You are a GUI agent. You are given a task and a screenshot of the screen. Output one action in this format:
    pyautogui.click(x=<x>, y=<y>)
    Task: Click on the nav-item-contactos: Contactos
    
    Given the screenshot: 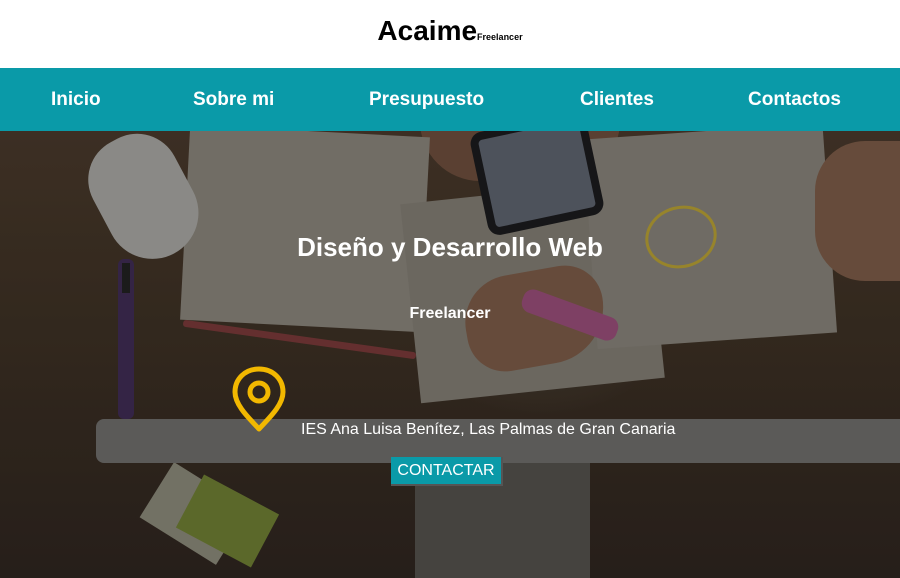 What is the action you would take?
    pyautogui.click(x=794, y=99)
    